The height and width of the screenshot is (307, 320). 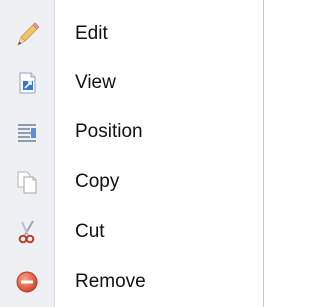 I want to click on menu-item-copy: Copy, so click(x=131, y=181).